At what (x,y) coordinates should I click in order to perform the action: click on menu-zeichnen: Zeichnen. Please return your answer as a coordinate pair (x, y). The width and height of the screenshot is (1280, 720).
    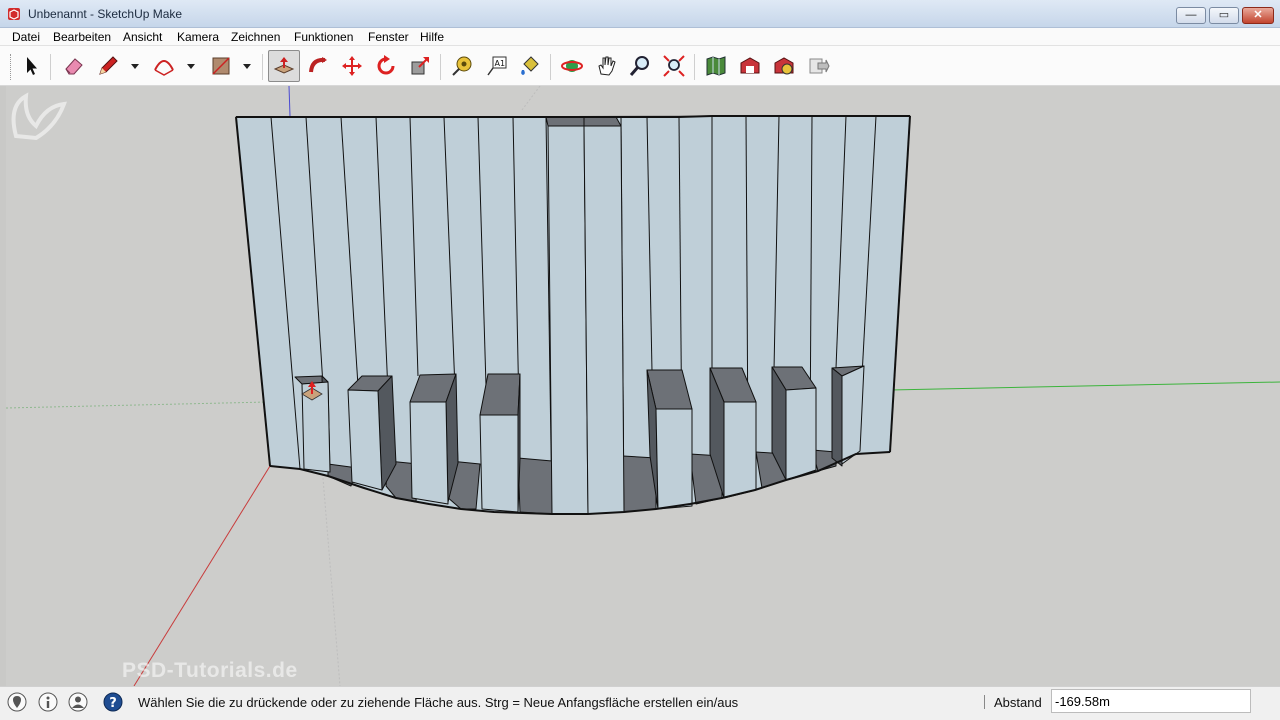
    Looking at the image, I should click on (255, 37).